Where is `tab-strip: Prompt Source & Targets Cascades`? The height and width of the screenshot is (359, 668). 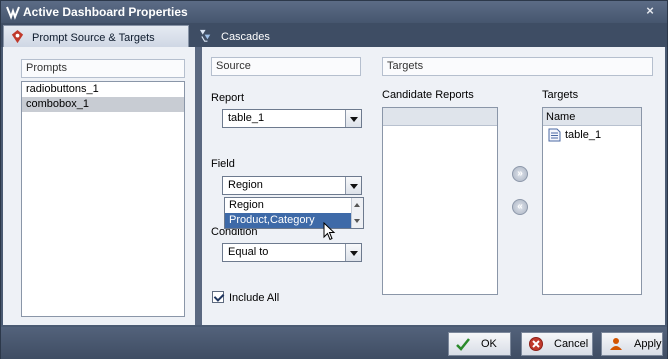 tab-strip: Prompt Source & Targets Cascades is located at coordinates (334, 35).